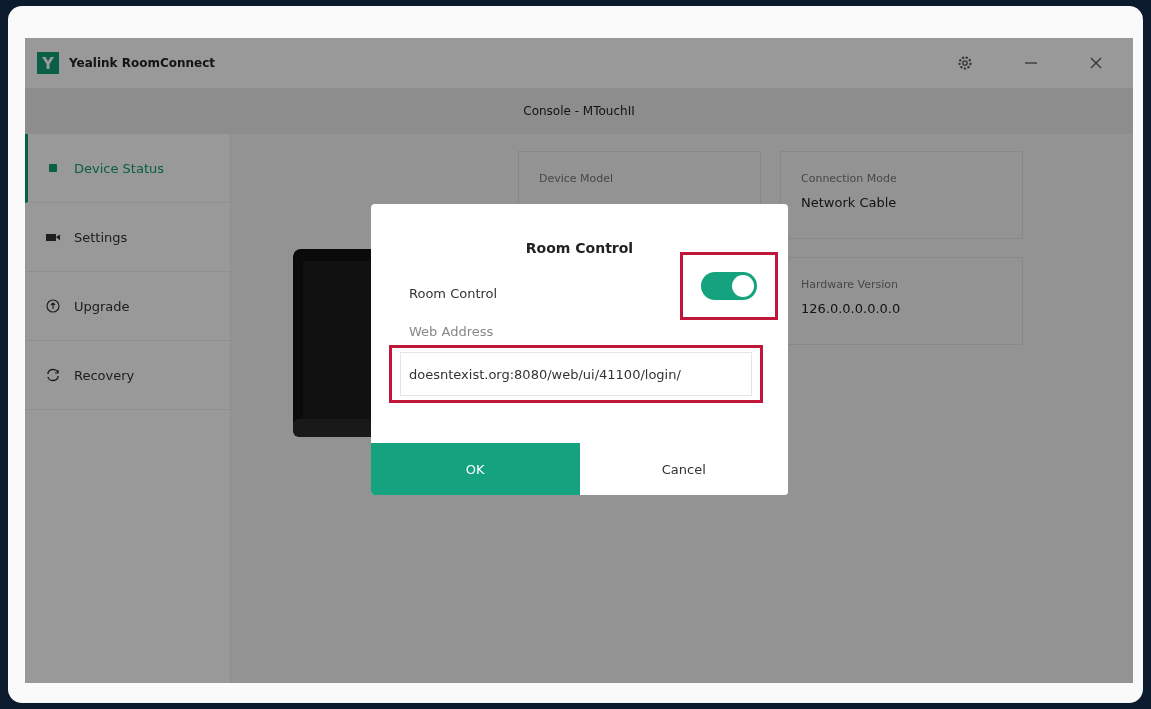  Describe the element at coordinates (1096, 63) in the screenshot. I see `close-icon` at that location.